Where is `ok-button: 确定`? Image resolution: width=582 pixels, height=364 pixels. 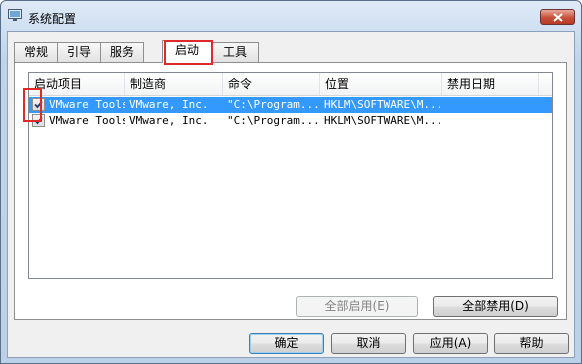 ok-button: 确定 is located at coordinates (286, 343).